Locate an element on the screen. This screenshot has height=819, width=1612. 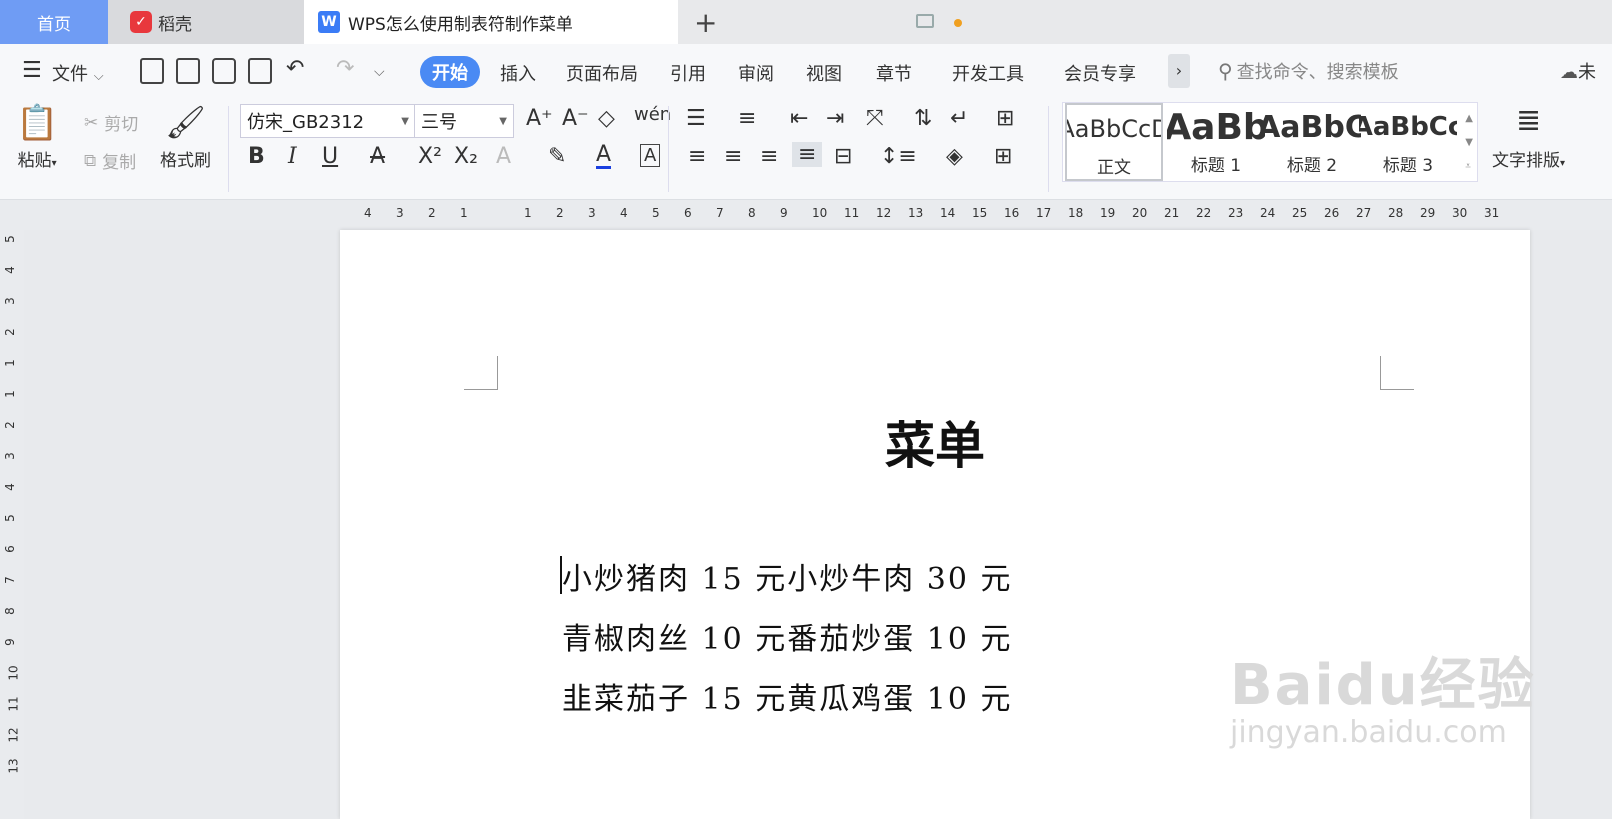
paste-button: 📋 粘贴▾ is located at coordinates (37, 138).